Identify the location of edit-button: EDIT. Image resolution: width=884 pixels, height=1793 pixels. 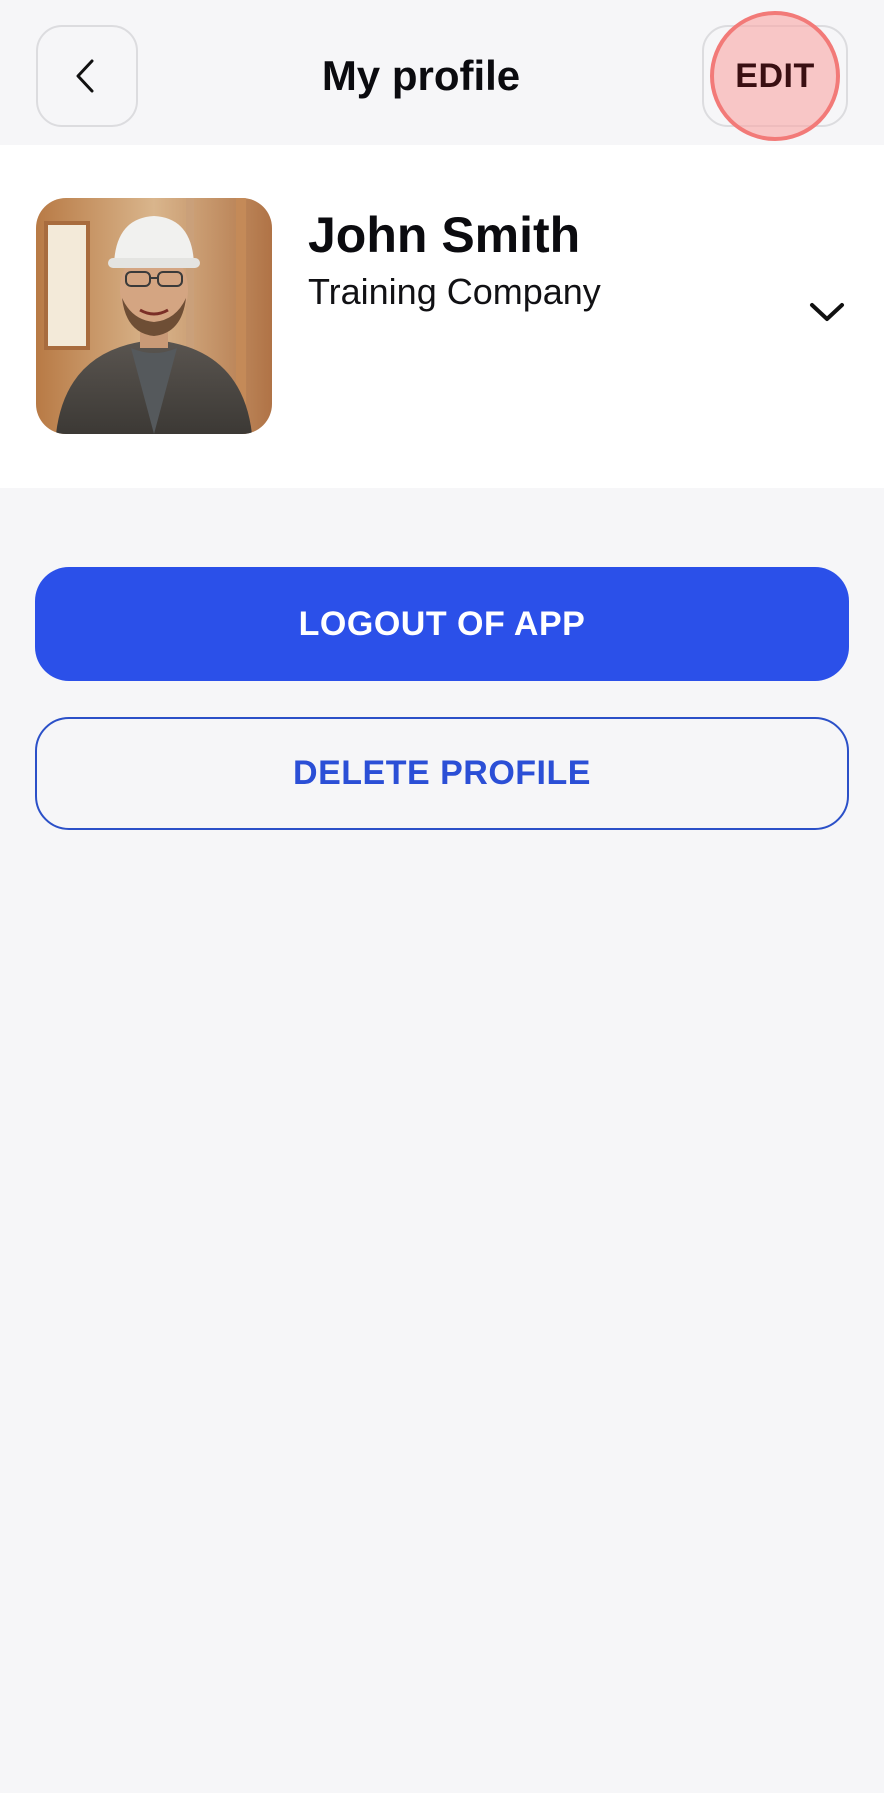
(775, 76).